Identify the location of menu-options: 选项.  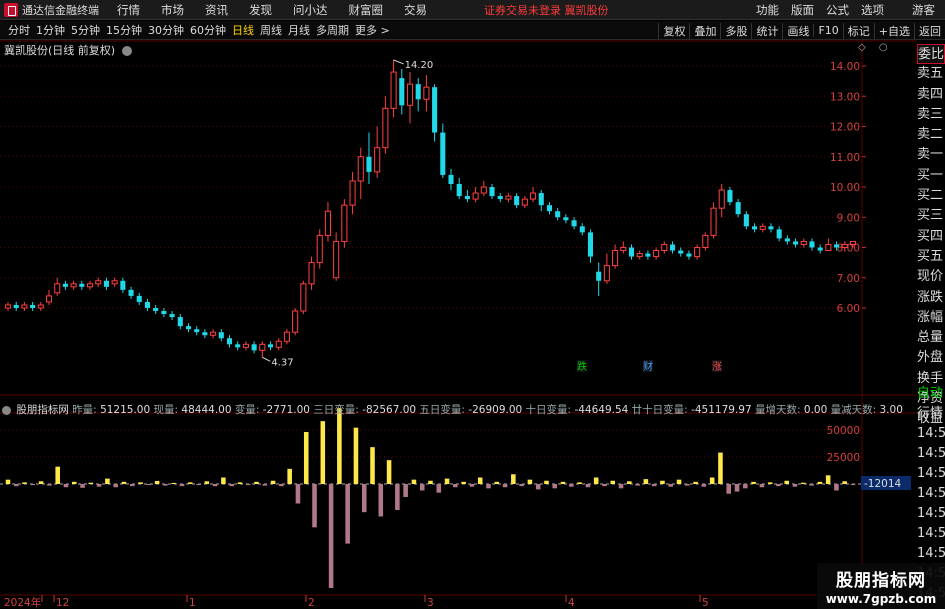
(872, 10).